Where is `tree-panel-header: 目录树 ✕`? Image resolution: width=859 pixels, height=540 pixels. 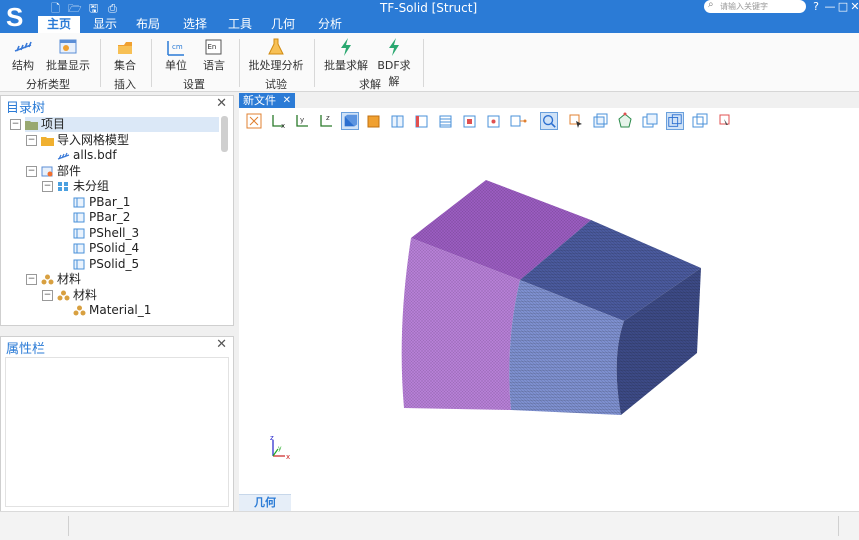 tree-panel-header: 目录树 ✕ is located at coordinates (117, 106).